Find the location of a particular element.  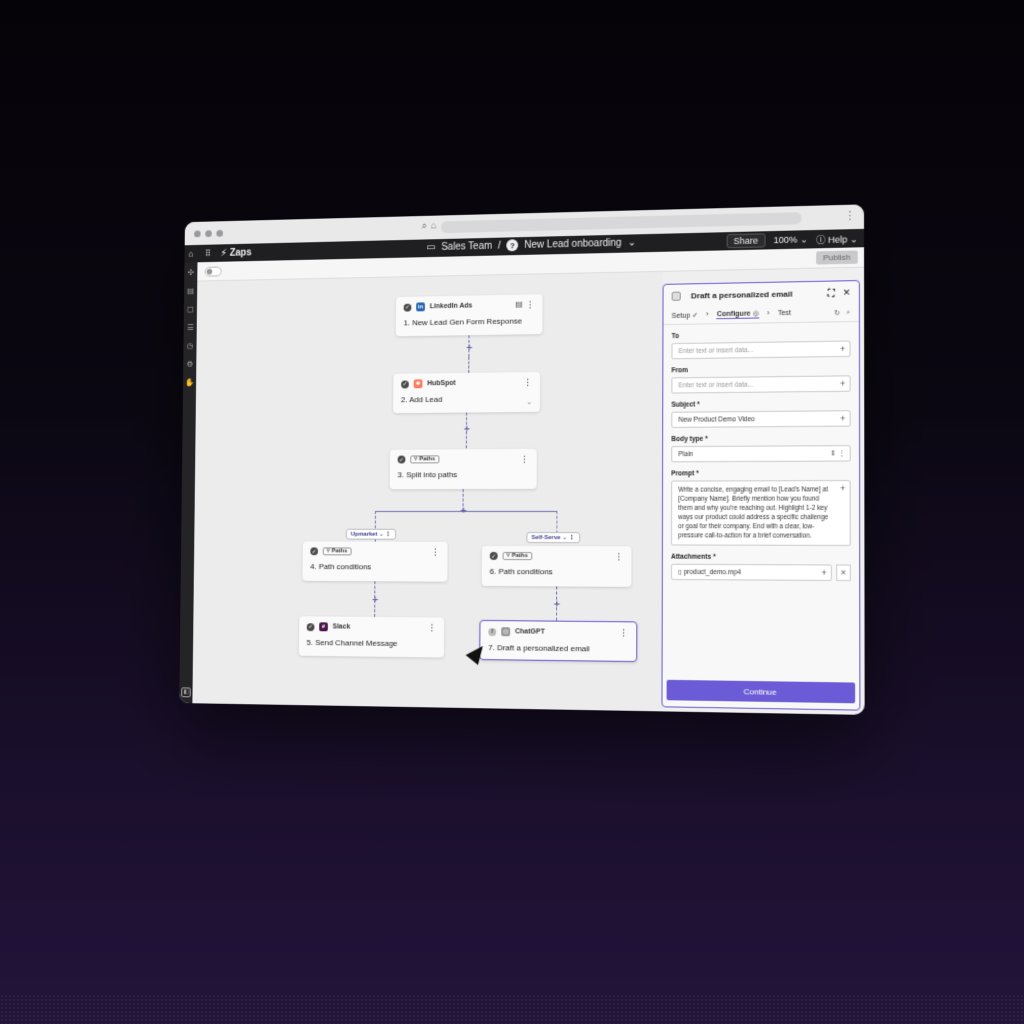

updown-chevron-icon: ⇕ ⋮ is located at coordinates (837, 454).